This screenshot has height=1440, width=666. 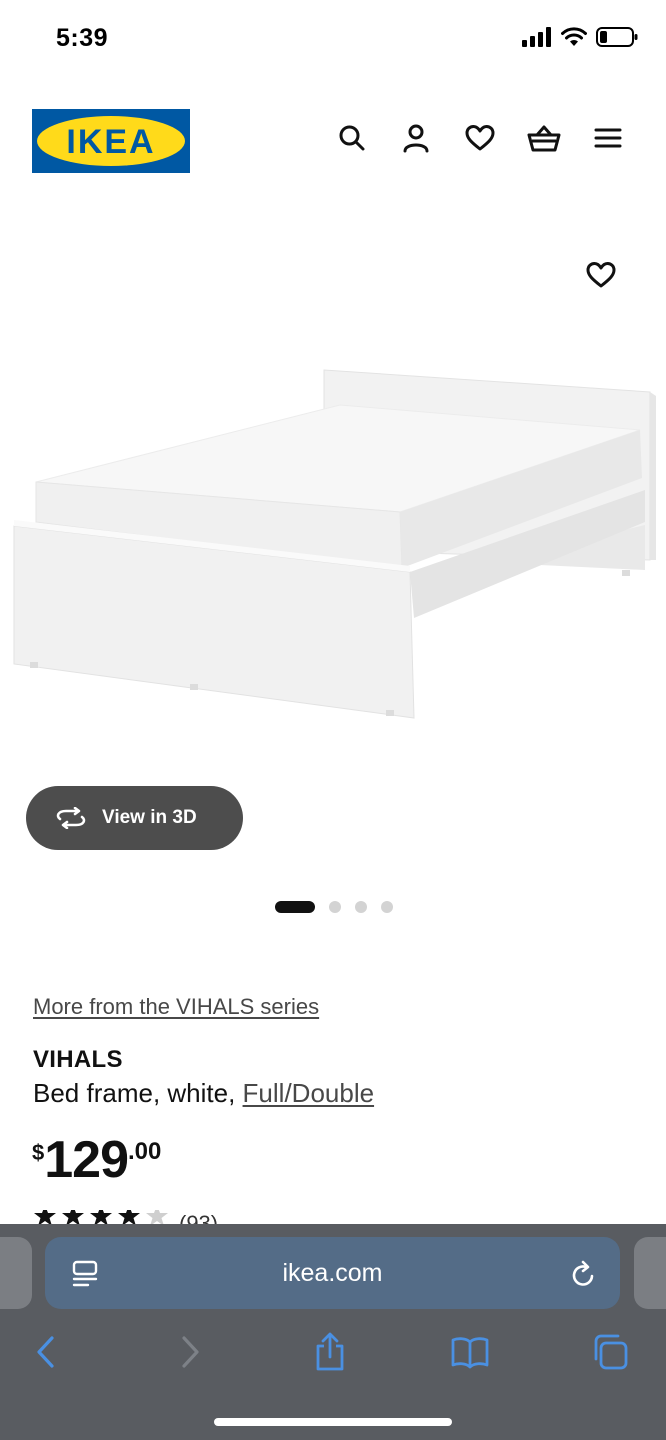 I want to click on gallery-pagination, so click(x=334, y=907).